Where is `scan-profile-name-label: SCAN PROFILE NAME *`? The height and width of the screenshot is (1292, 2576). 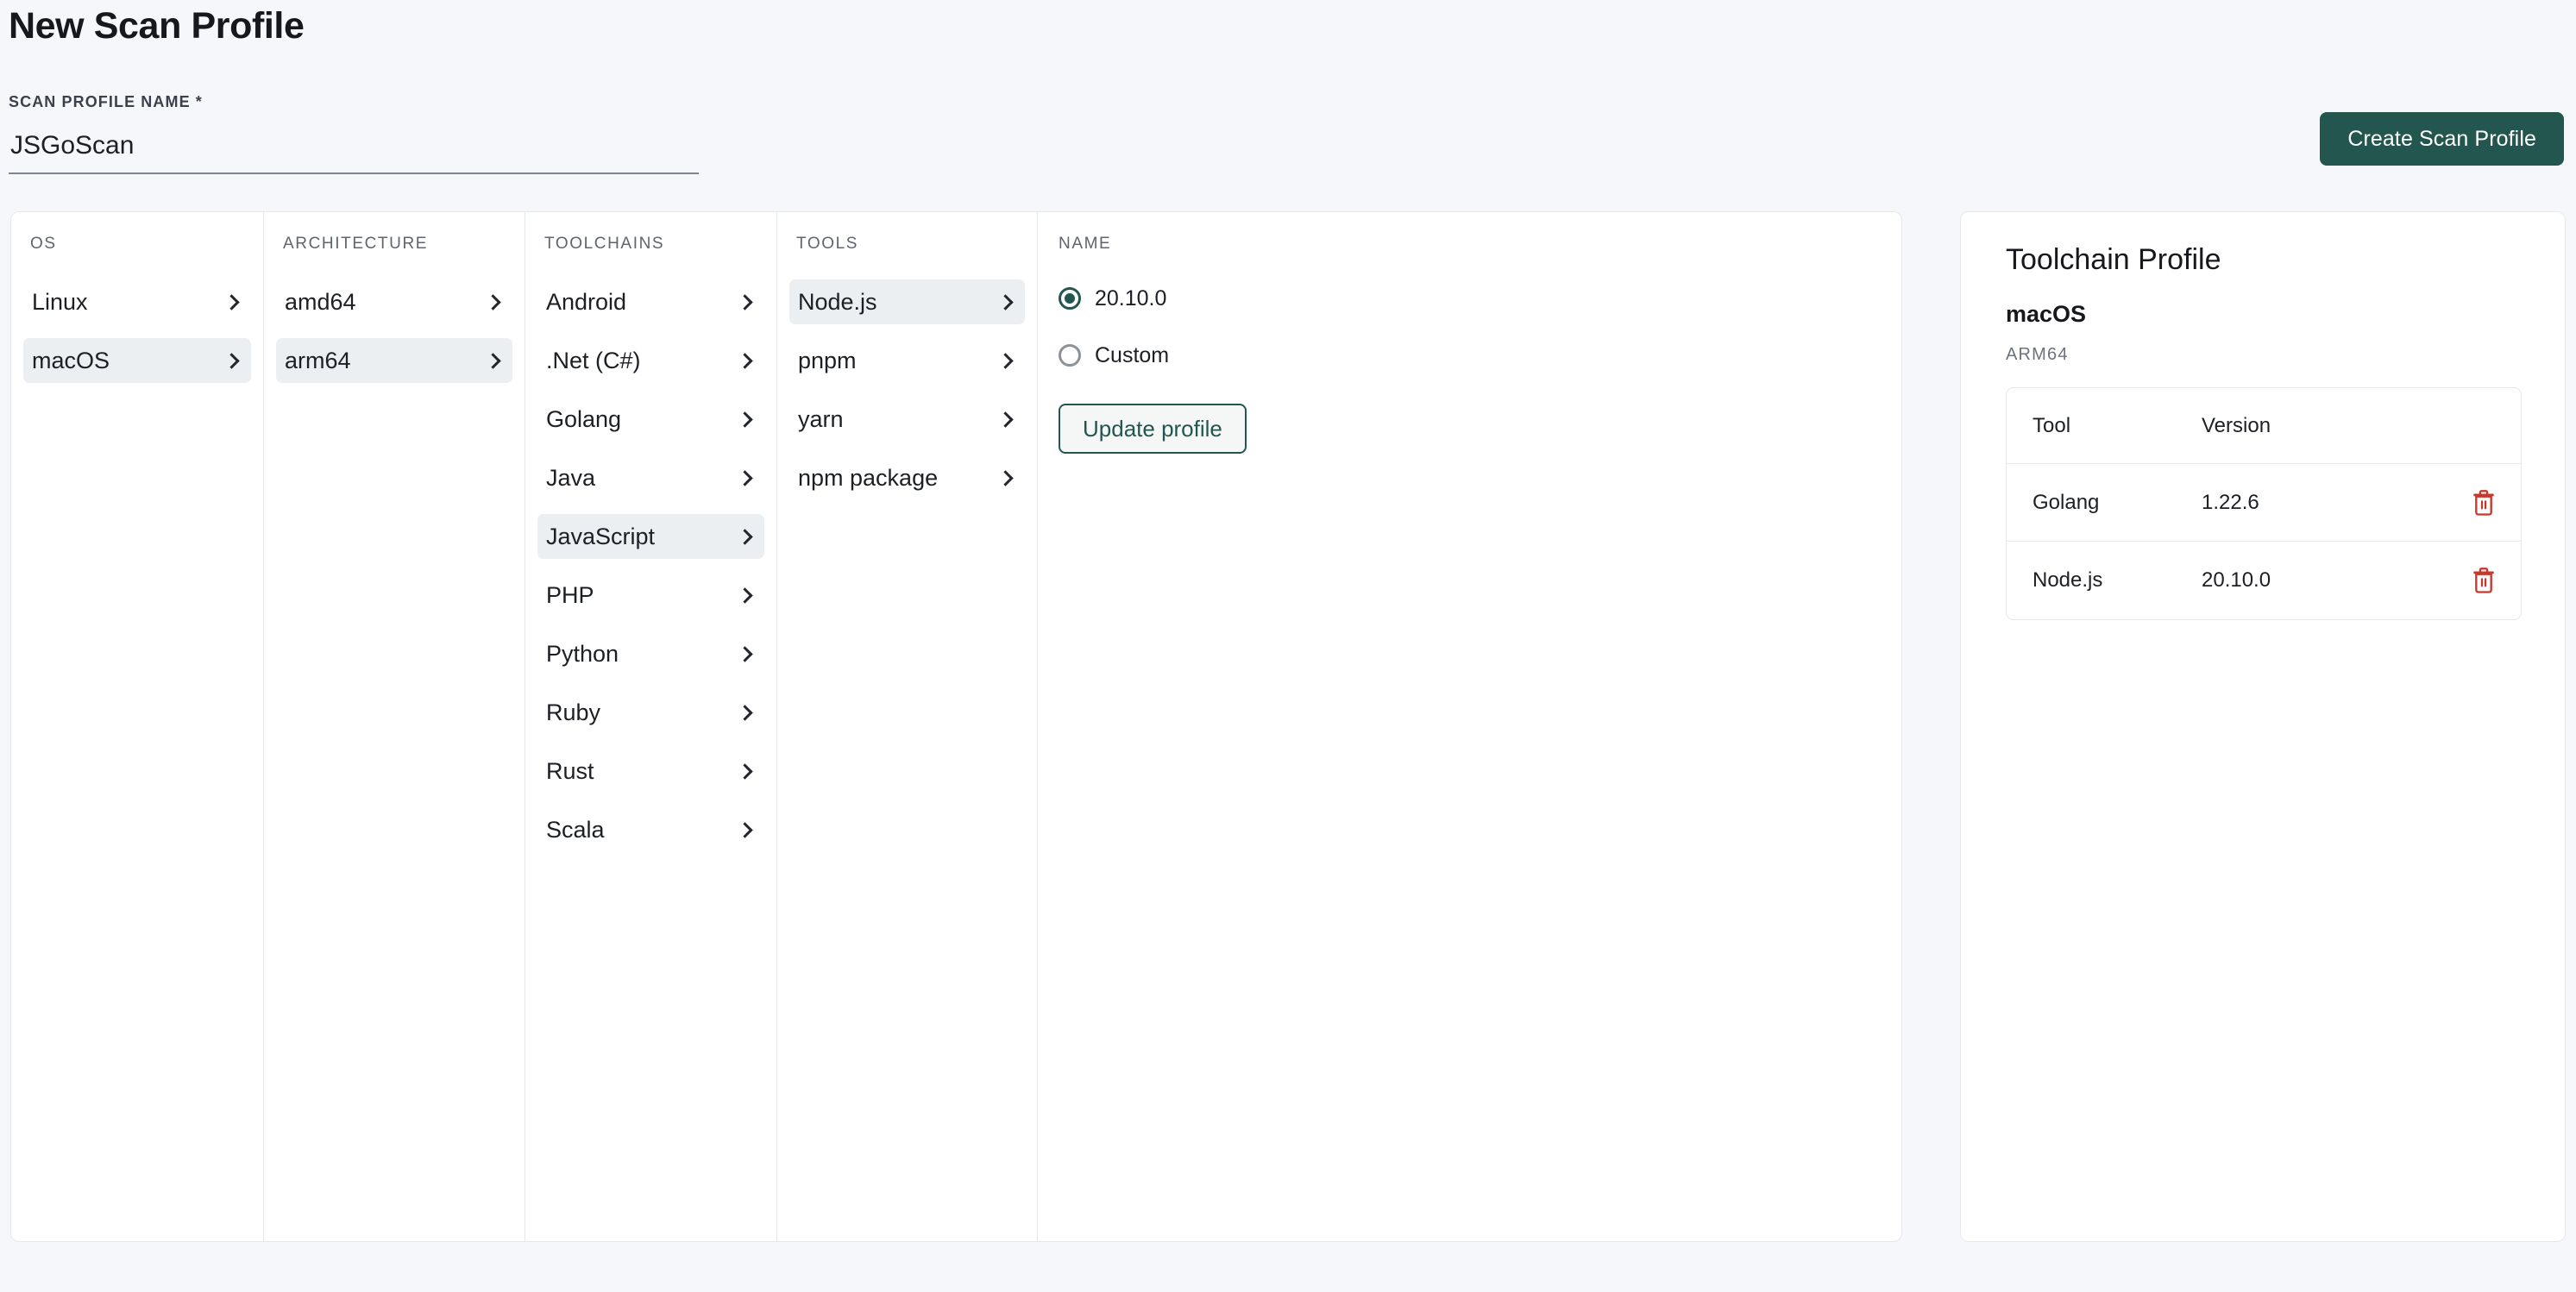 scan-profile-name-label: SCAN PROFILE NAME * is located at coordinates (106, 101).